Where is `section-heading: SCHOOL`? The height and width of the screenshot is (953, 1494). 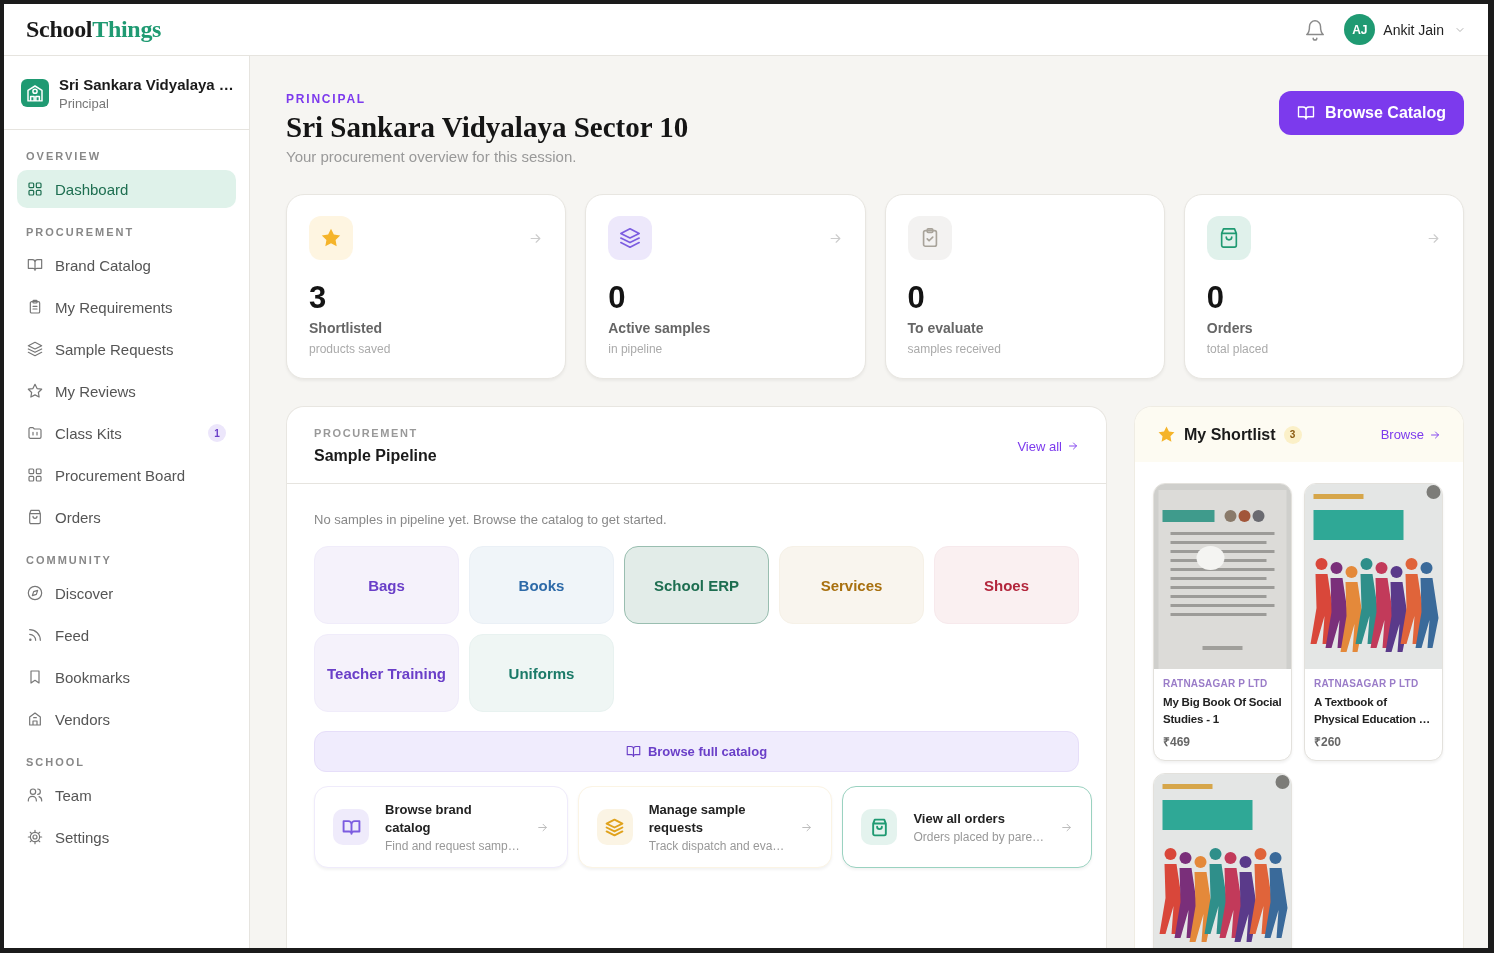 section-heading: SCHOOL is located at coordinates (56, 762).